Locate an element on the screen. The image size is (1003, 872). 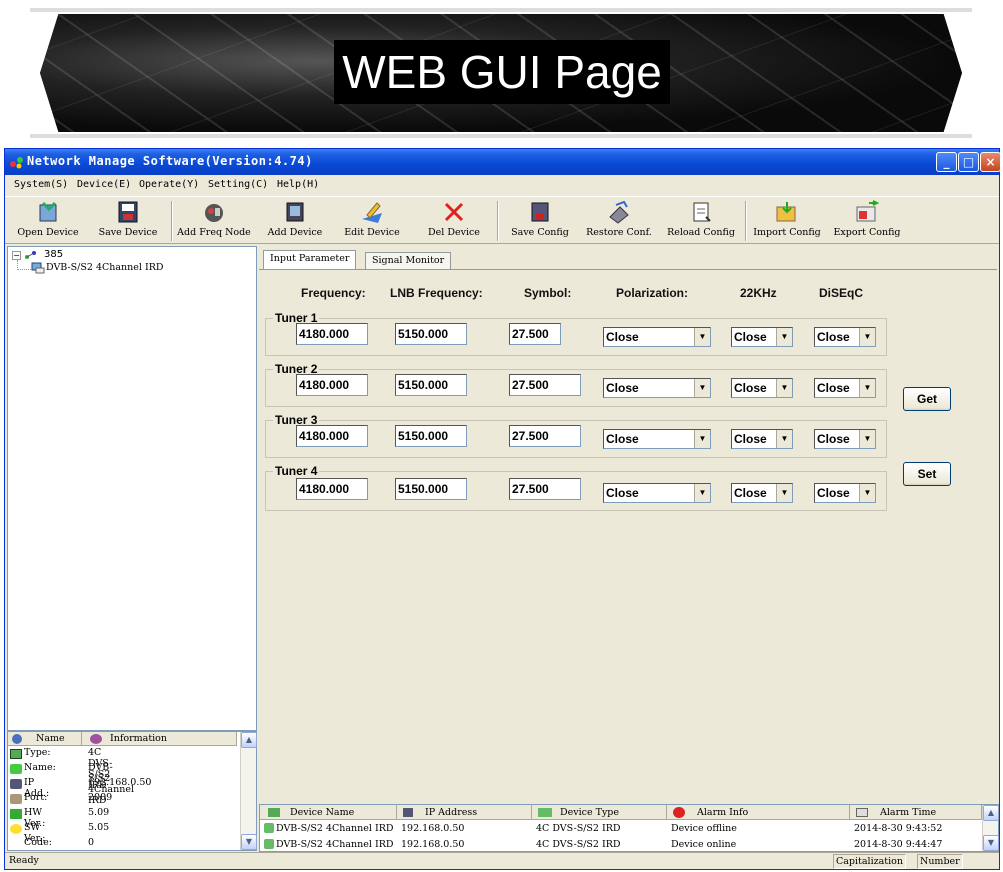
open-device-button: Open Device is located at coordinates (48, 221).